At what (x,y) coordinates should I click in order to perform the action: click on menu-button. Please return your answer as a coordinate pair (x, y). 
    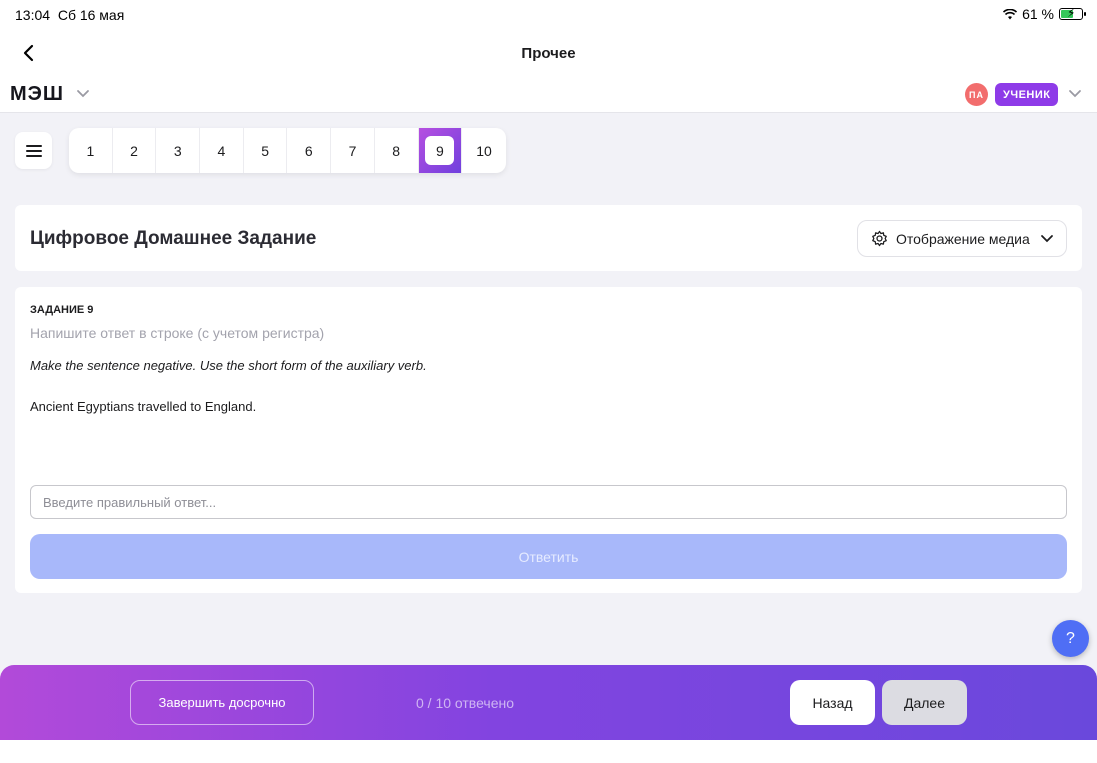
    Looking at the image, I should click on (33, 150).